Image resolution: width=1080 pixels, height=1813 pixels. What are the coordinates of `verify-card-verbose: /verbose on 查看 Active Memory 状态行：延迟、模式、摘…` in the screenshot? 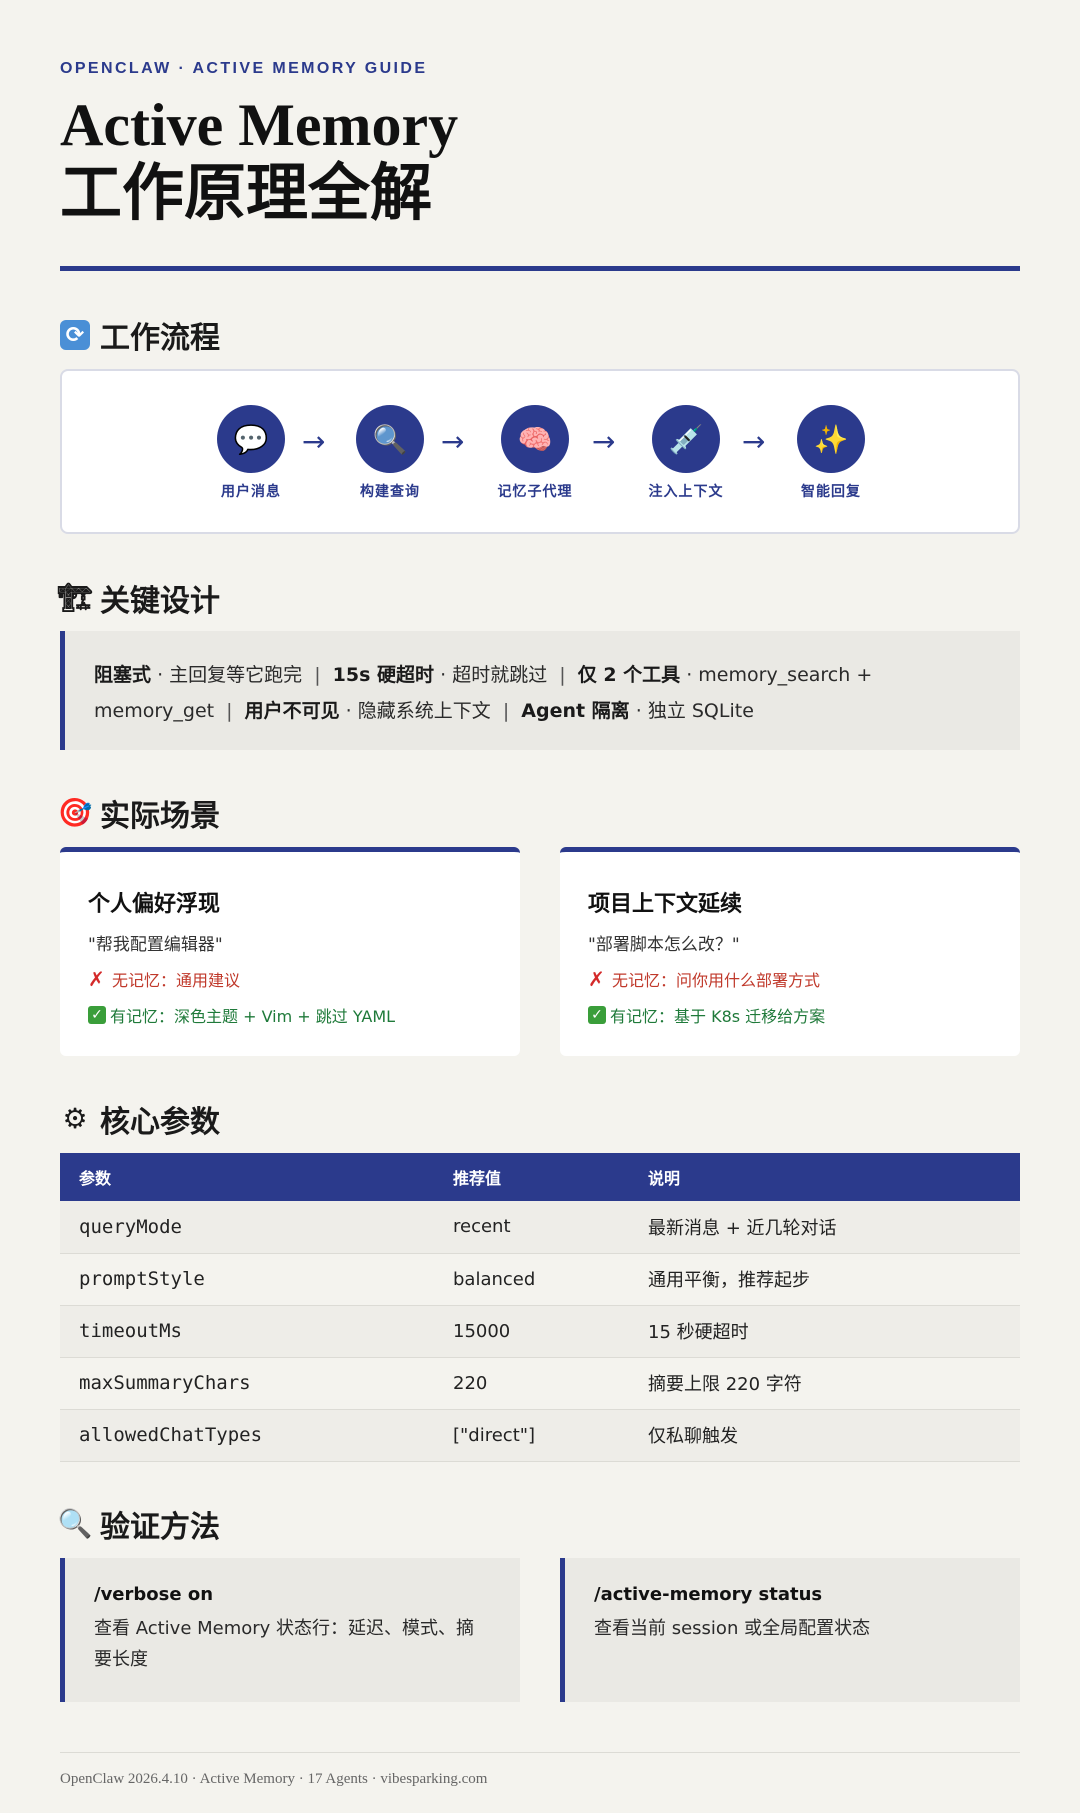 It's located at (290, 1630).